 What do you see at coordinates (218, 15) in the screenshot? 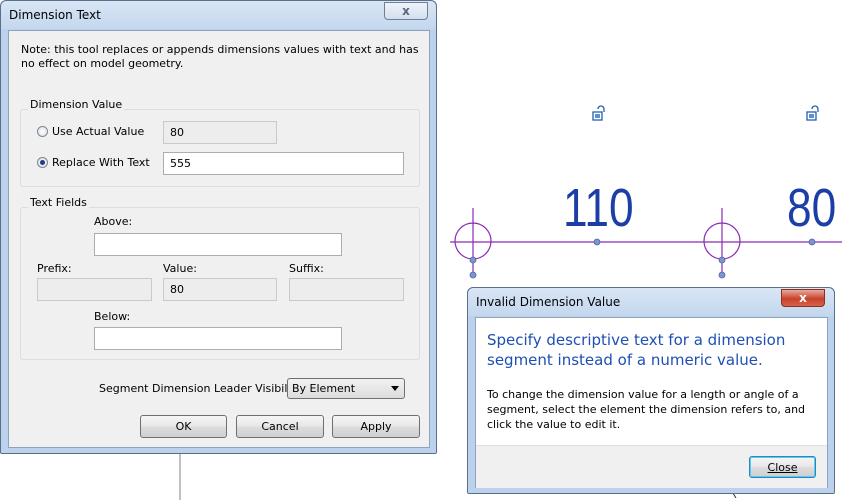
I see `dialog-title-bar: Dimension Text x` at bounding box center [218, 15].